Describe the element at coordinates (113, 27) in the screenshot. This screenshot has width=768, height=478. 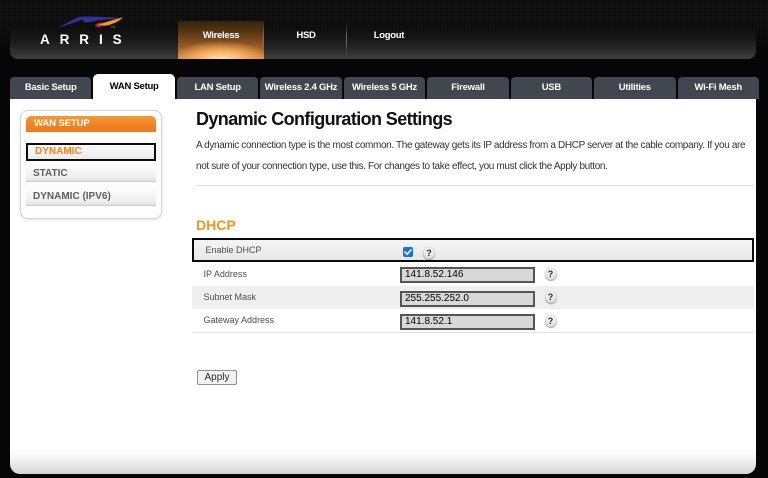
I see `svg-text: TM` at that location.